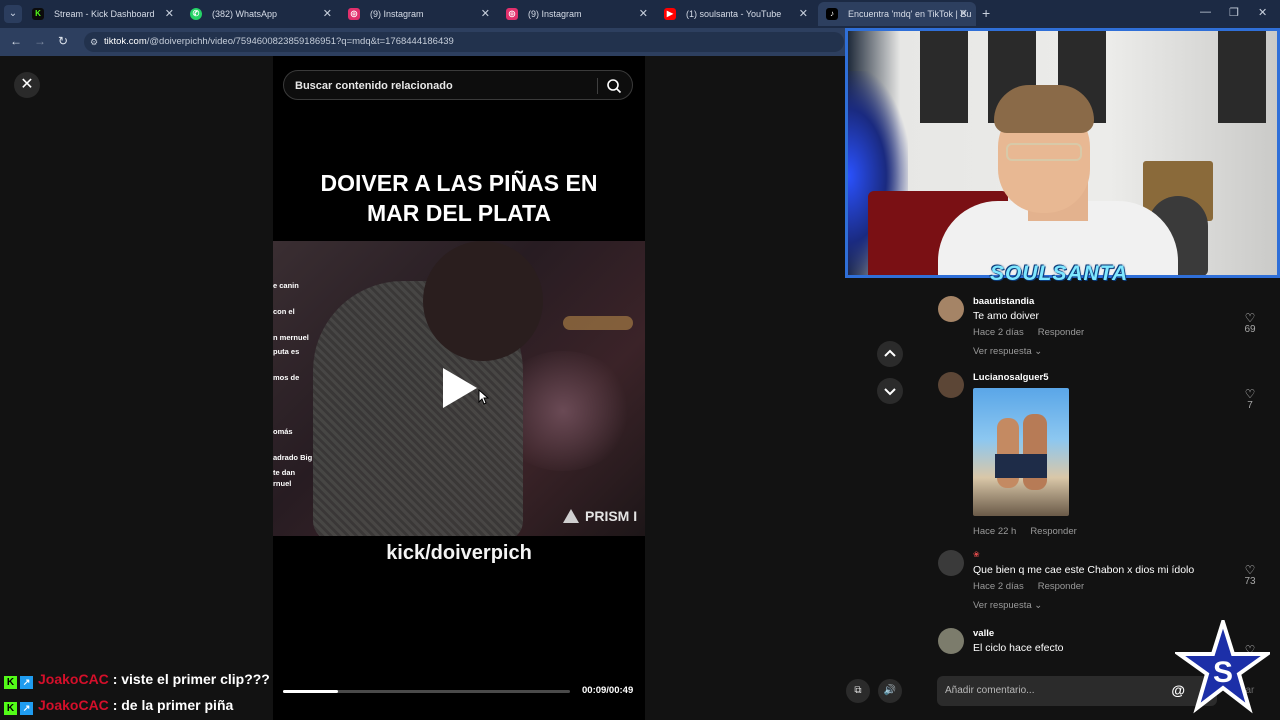  Describe the element at coordinates (291, 337) in the screenshot. I see `overlay-text-line: n mernuel` at that location.